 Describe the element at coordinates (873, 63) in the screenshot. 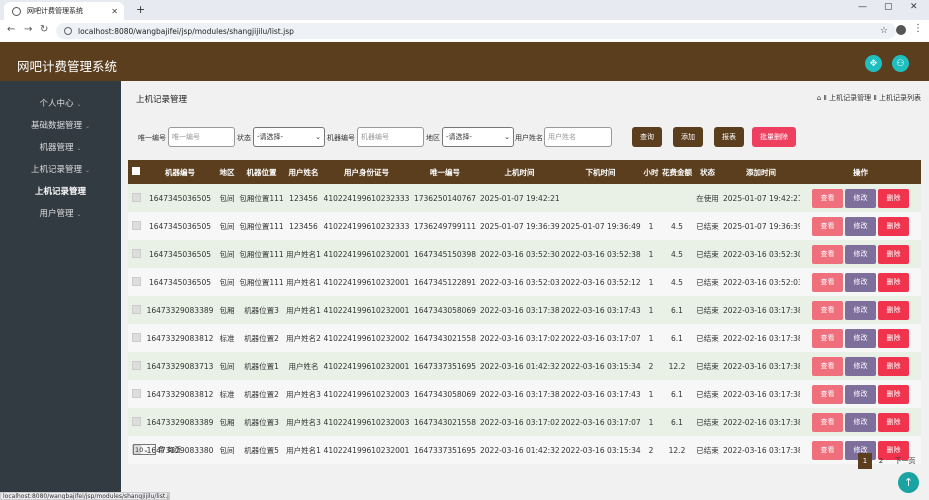

I see `fullscreen-icon: ✥` at that location.